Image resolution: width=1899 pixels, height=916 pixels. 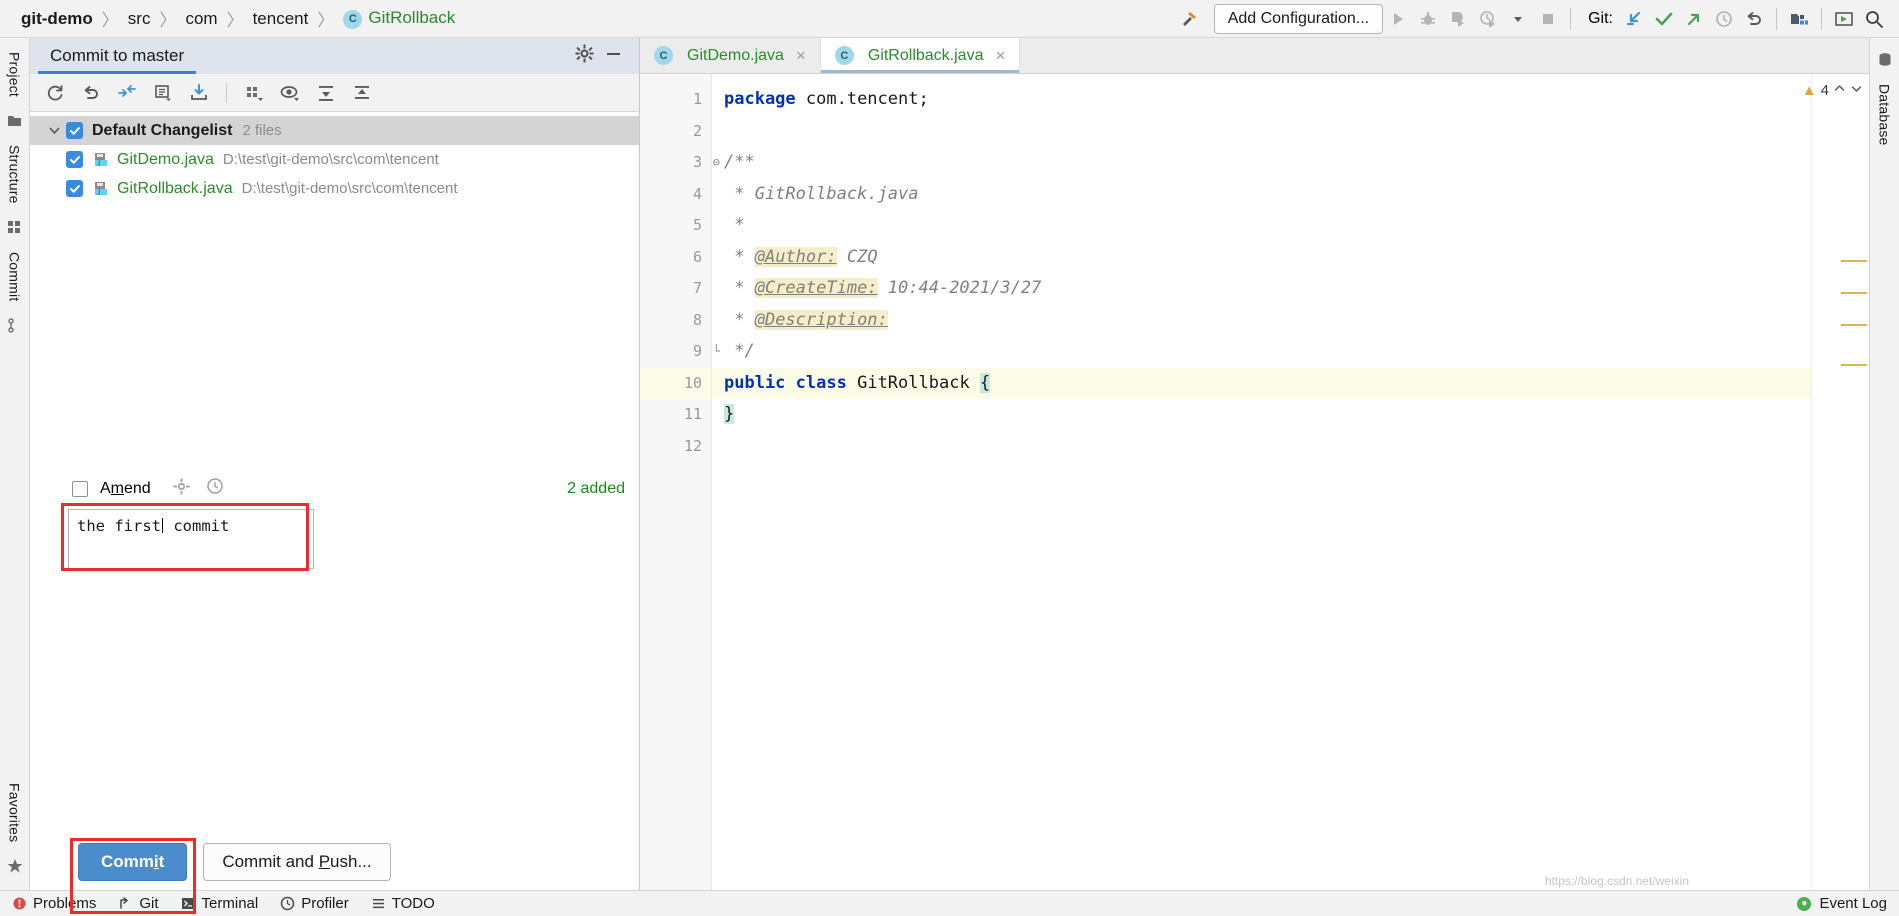 What do you see at coordinates (1664, 19) in the screenshot?
I see `git-commit-icon` at bounding box center [1664, 19].